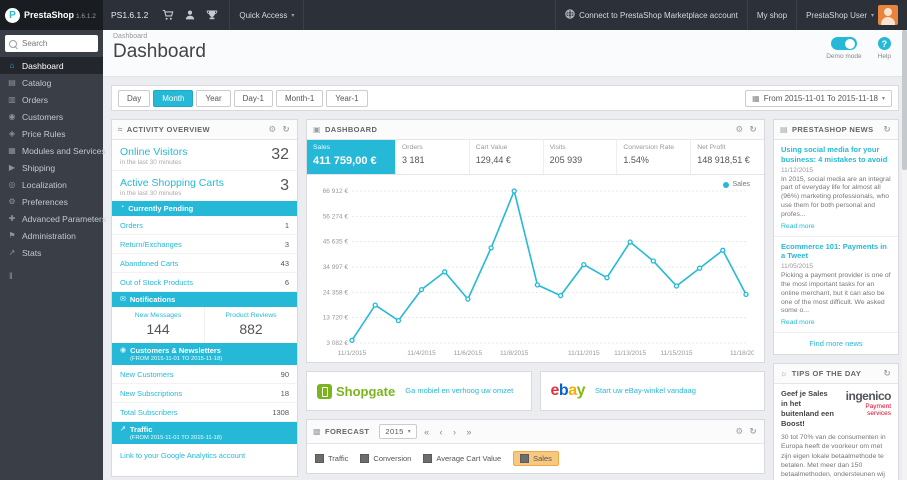 The width and height of the screenshot is (907, 480). Describe the element at coordinates (711, 147) in the screenshot. I see `stat-label: Net Profit` at that location.